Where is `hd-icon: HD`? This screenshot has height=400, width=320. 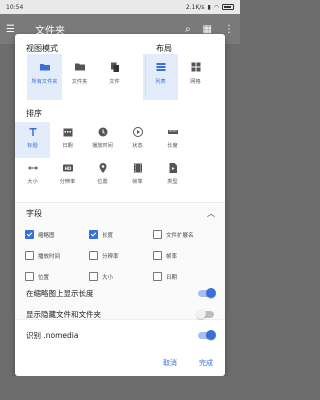 hd-icon: HD is located at coordinates (67, 168).